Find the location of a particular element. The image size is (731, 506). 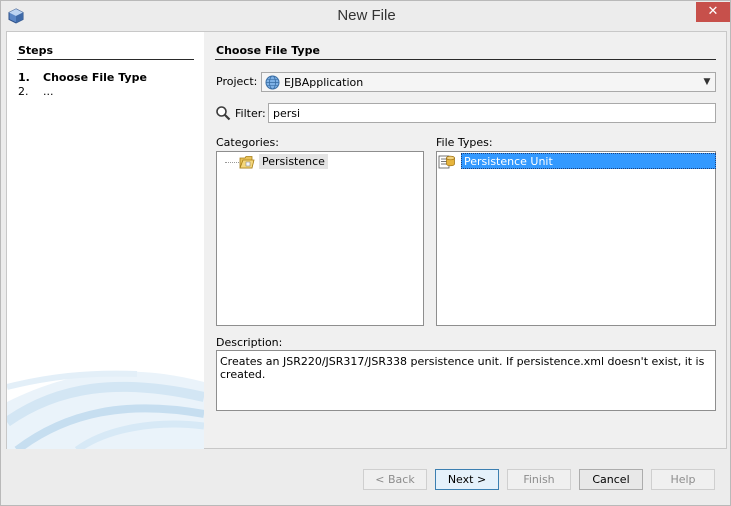

file-type-label: Persistence Unit is located at coordinates (588, 161).